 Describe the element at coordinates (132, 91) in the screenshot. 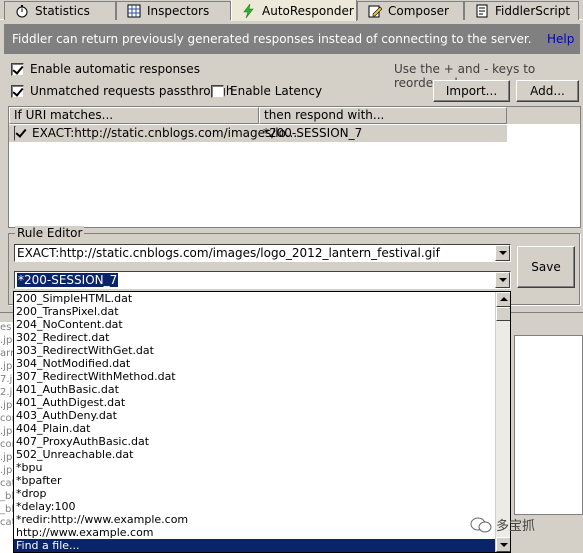

I see `checkbox-label: Unmatched requests passthrough` at that location.